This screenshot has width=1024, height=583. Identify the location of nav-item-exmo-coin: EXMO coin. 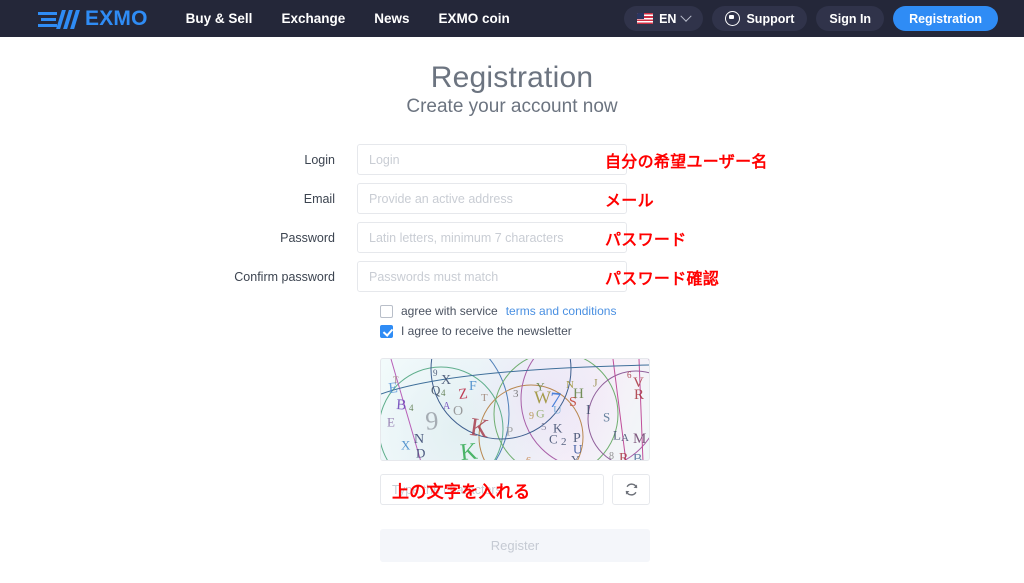
(474, 18).